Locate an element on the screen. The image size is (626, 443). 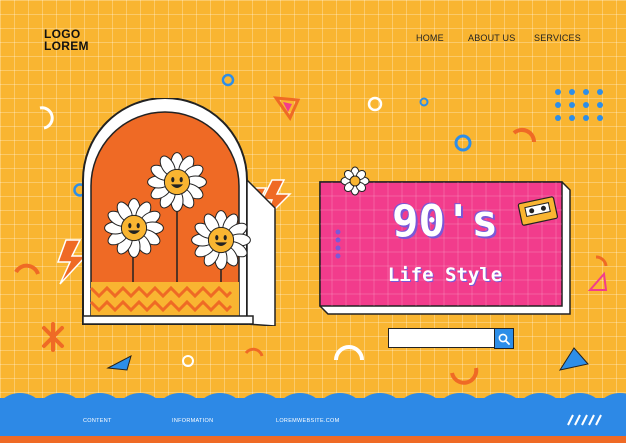
daisy-icon is located at coordinates (355, 181).